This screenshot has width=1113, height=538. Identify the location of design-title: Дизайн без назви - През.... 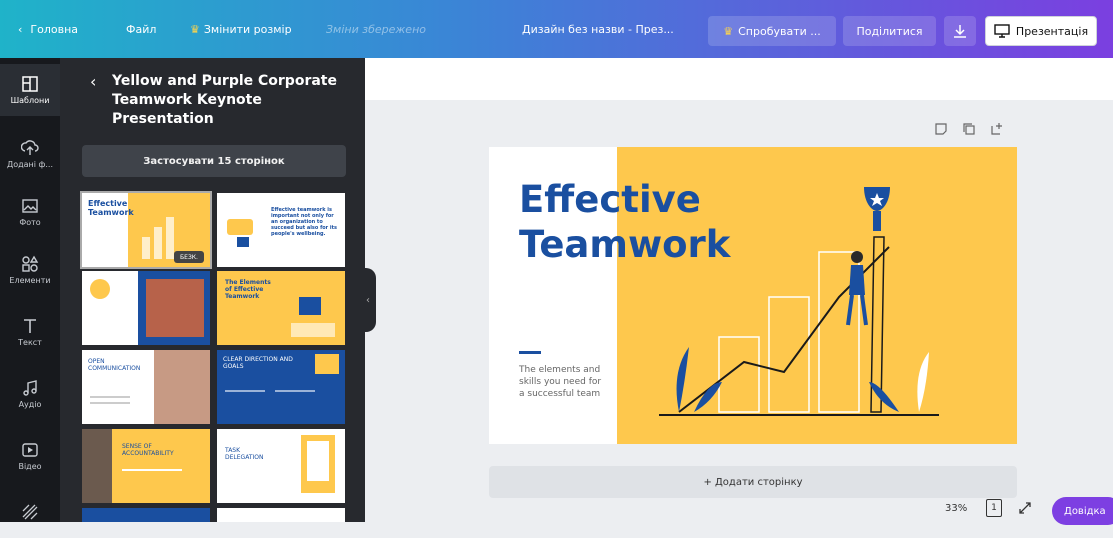
(598, 29).